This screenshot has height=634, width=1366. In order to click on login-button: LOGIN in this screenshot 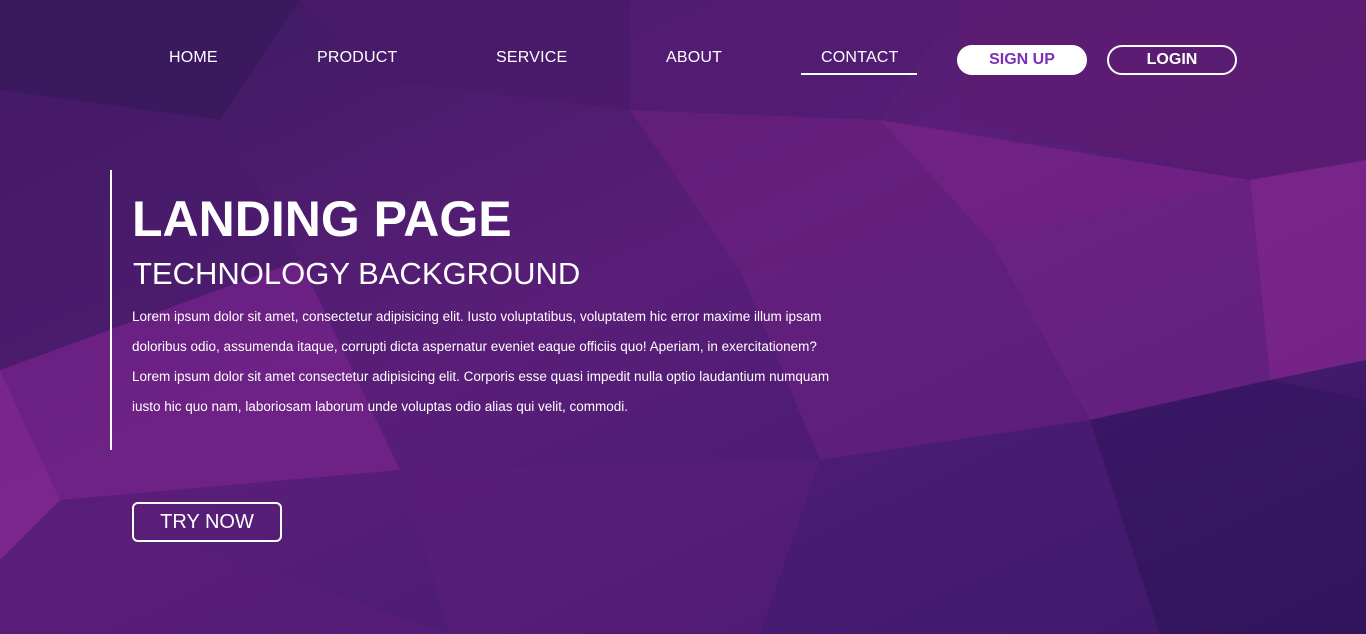, I will do `click(1172, 60)`.